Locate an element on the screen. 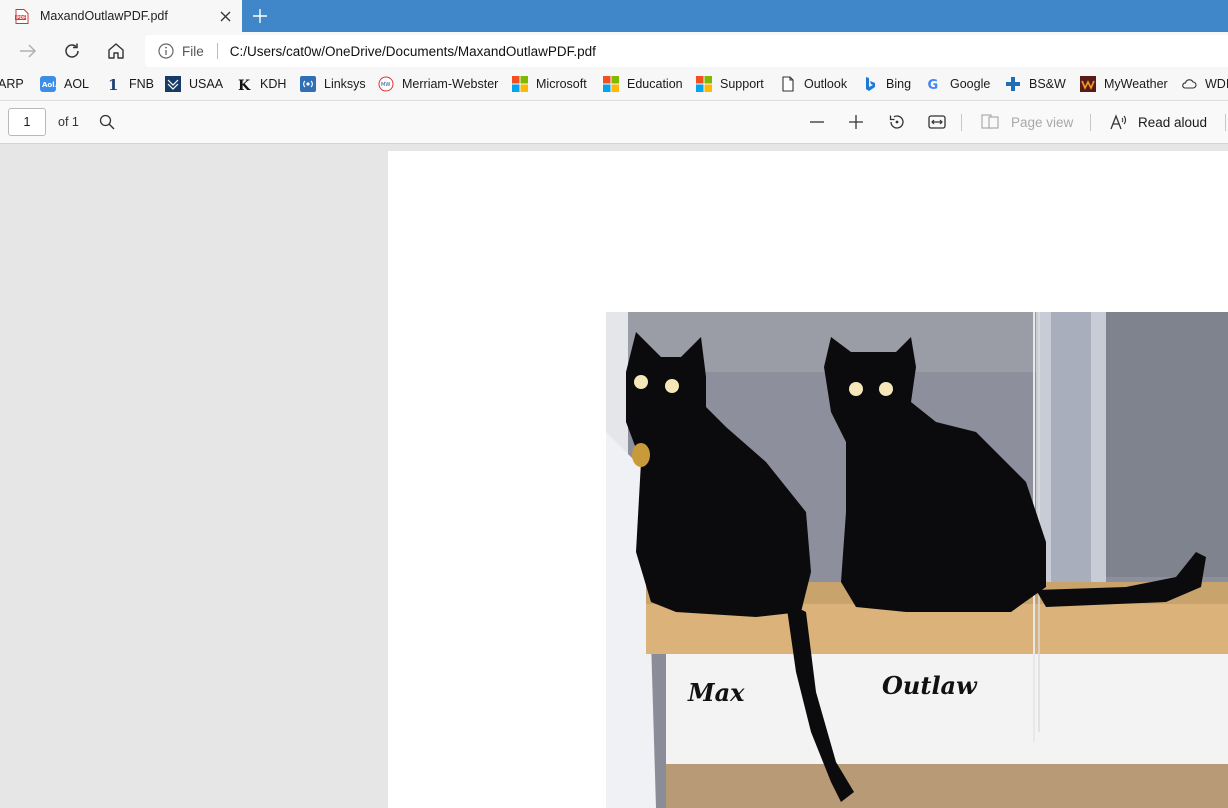 The image size is (1228, 808). url-scheme-label: File is located at coordinates (193, 51).